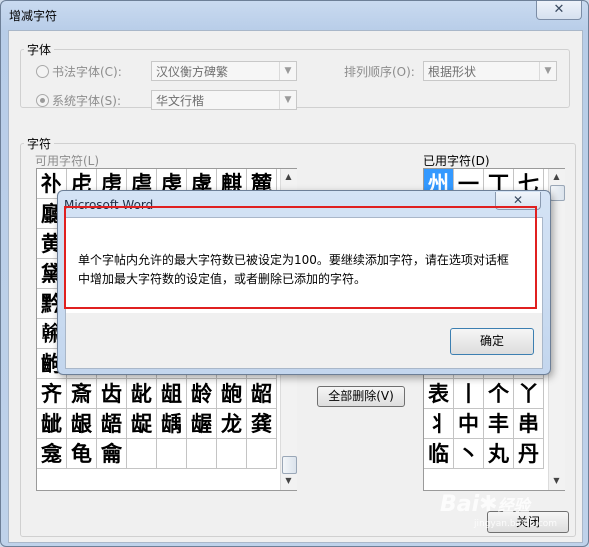 This screenshot has height=547, width=589. What do you see at coordinates (513, 505) in the screenshot?
I see `watermark-text-2: 经验` at bounding box center [513, 505].